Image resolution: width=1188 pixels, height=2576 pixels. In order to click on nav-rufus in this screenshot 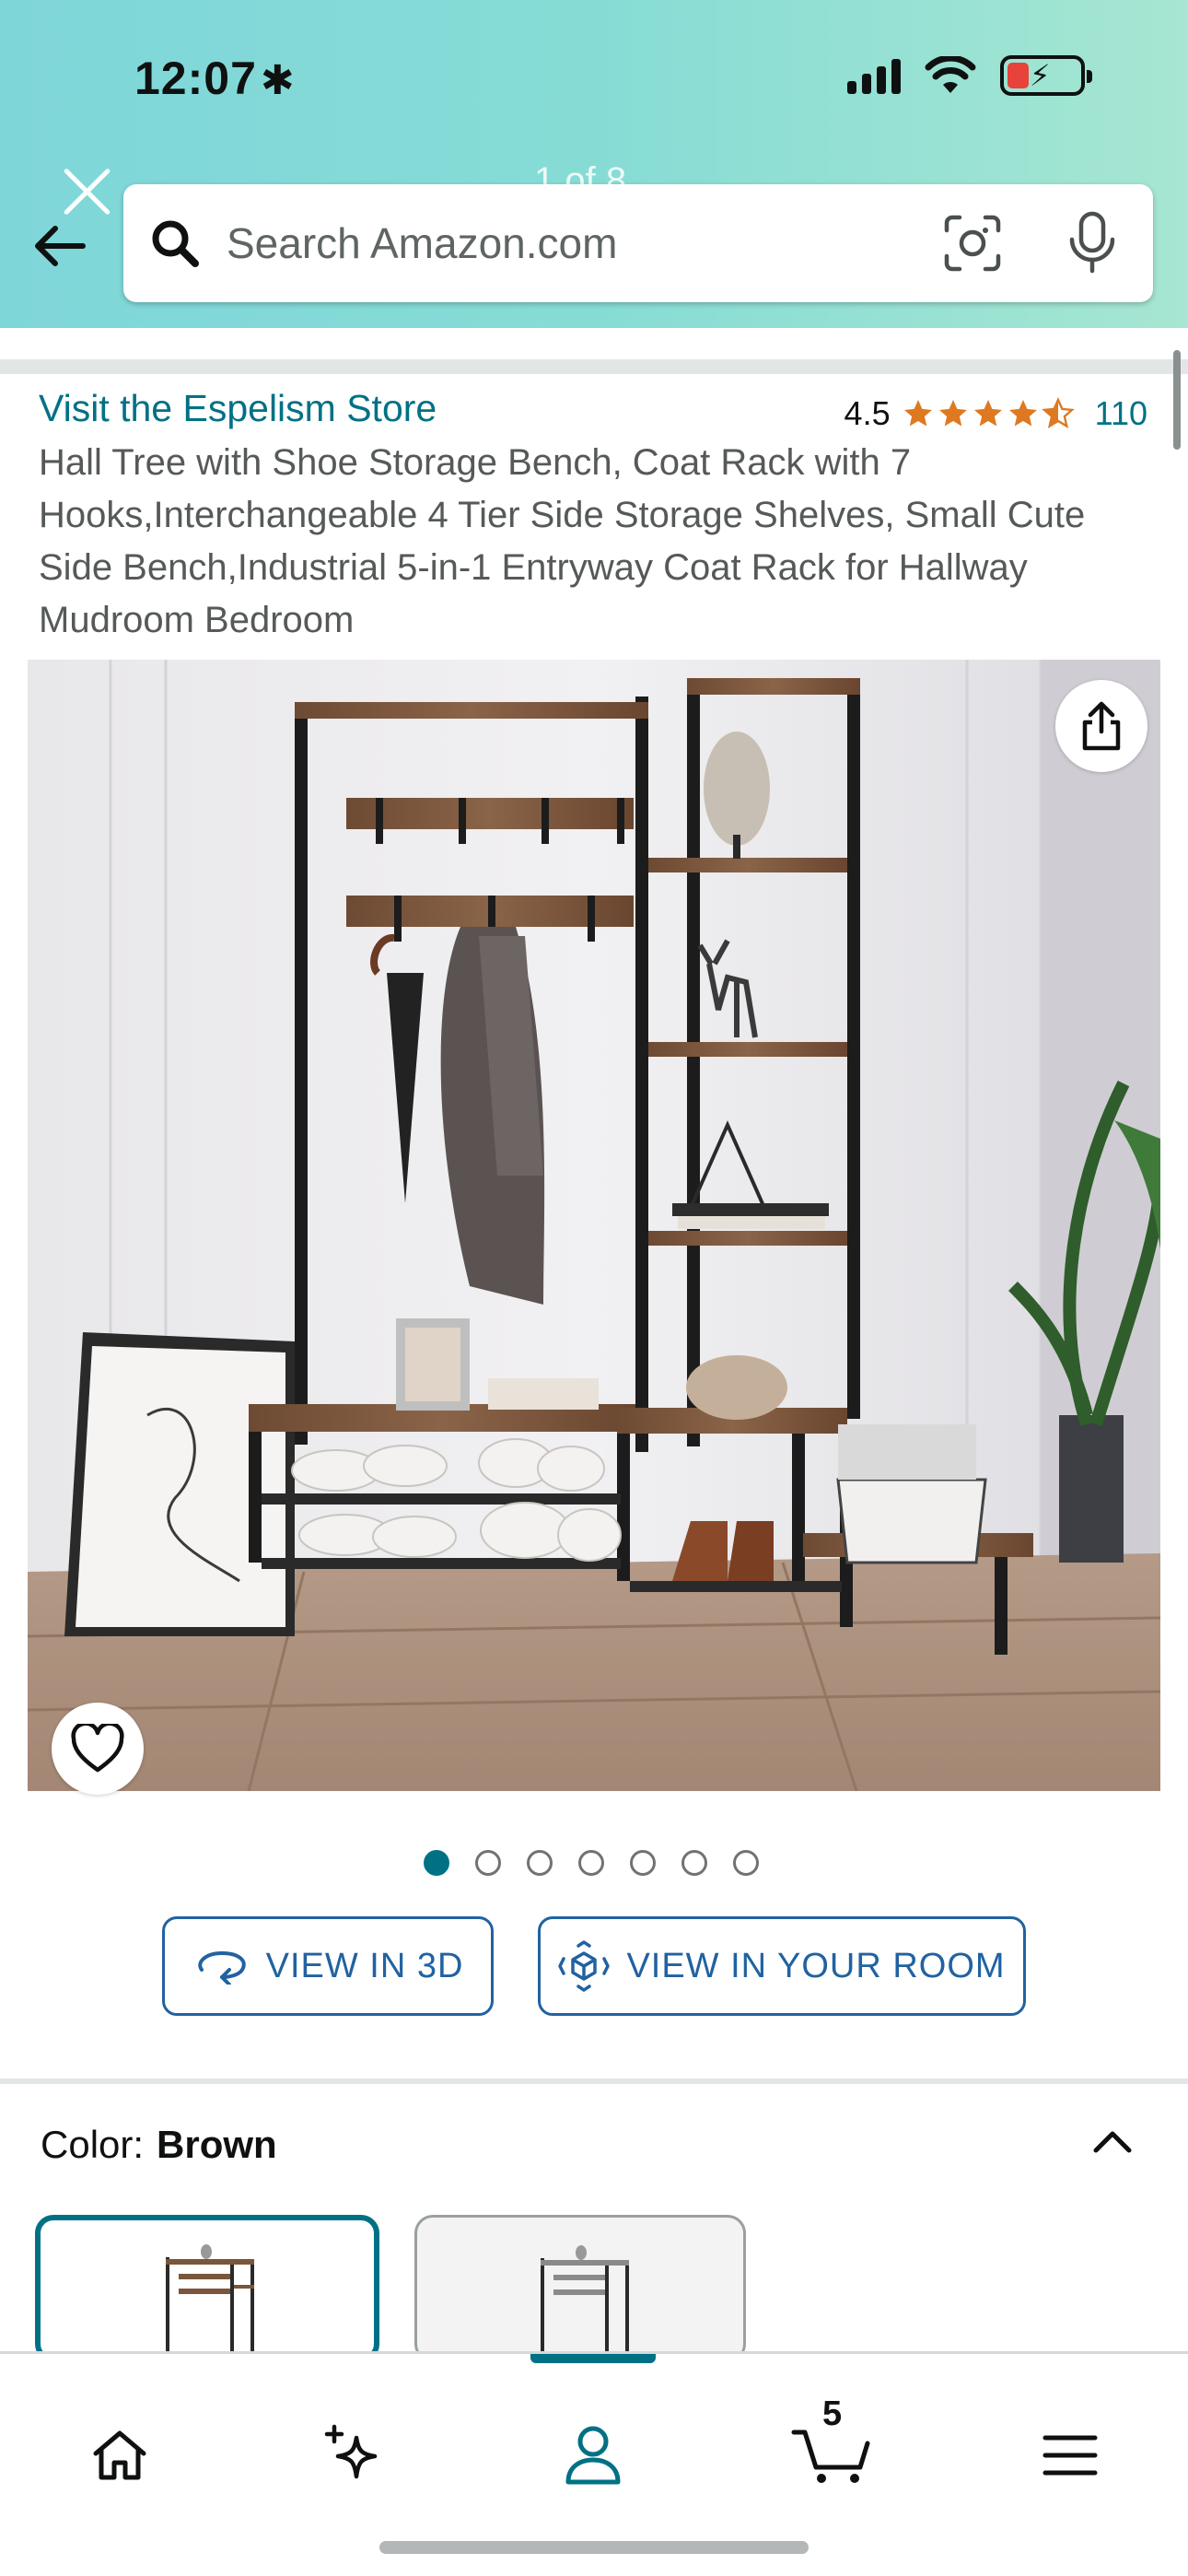, I will do `click(353, 2455)`.